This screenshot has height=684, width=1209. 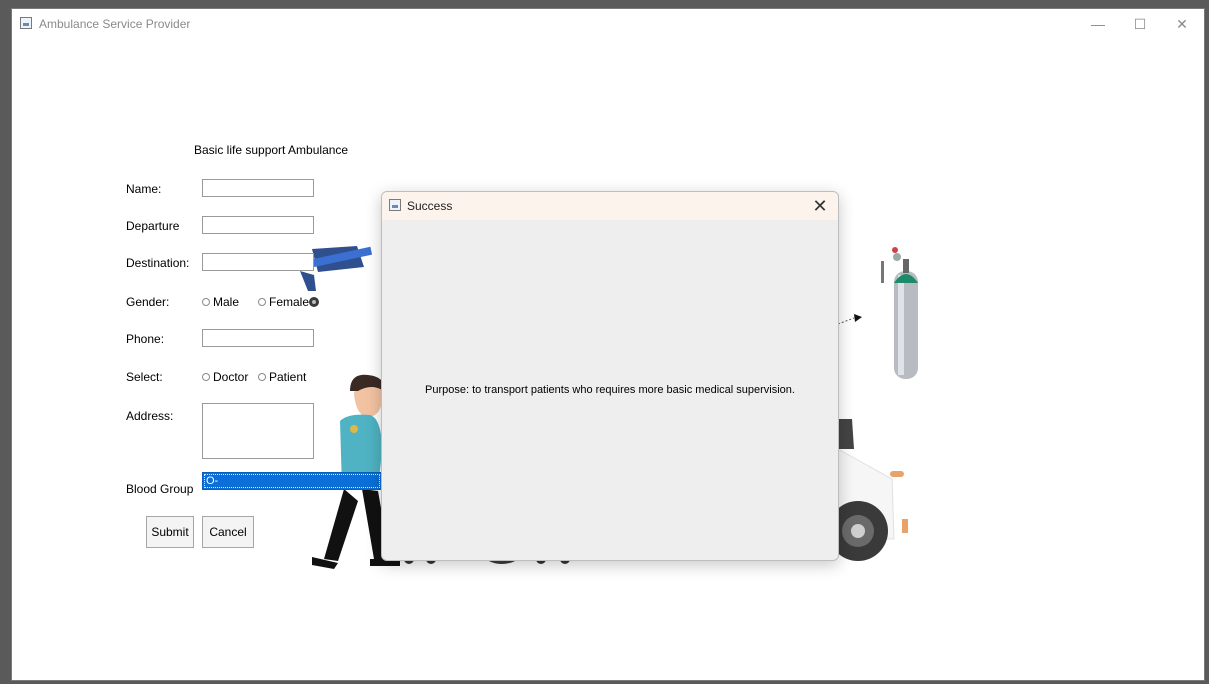 I want to click on dialog-titlebar: Success ✕, so click(x=610, y=206).